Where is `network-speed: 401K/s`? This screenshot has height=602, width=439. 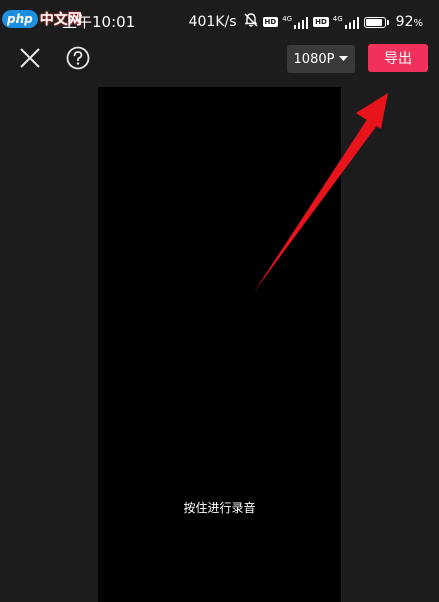
network-speed: 401K/s is located at coordinates (212, 22).